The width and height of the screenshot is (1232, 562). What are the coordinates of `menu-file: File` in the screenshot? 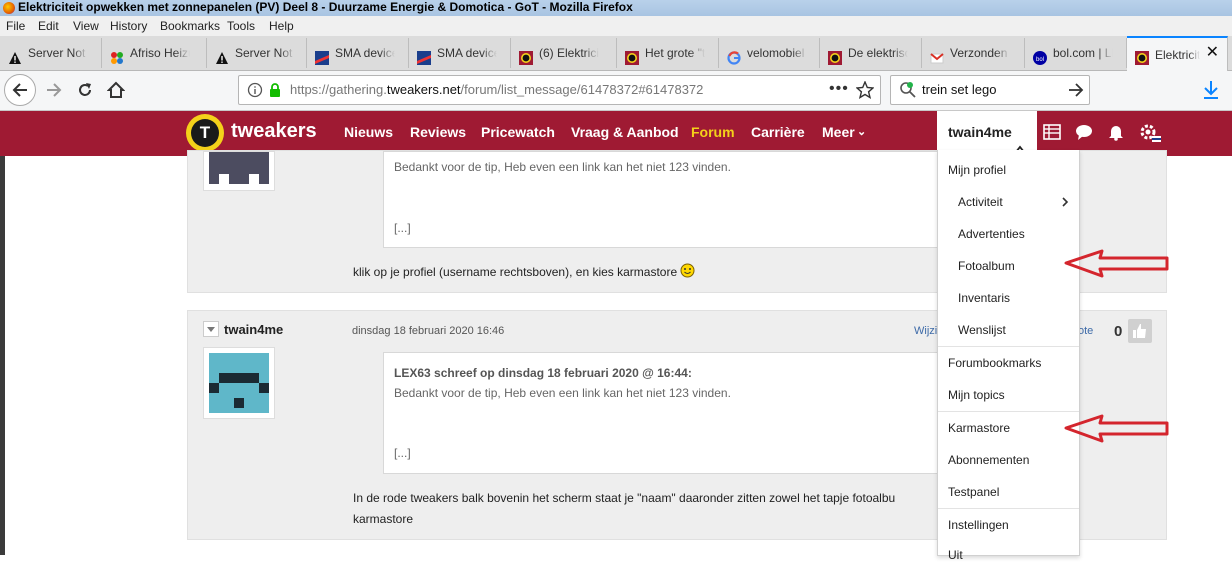 It's located at (15, 26).